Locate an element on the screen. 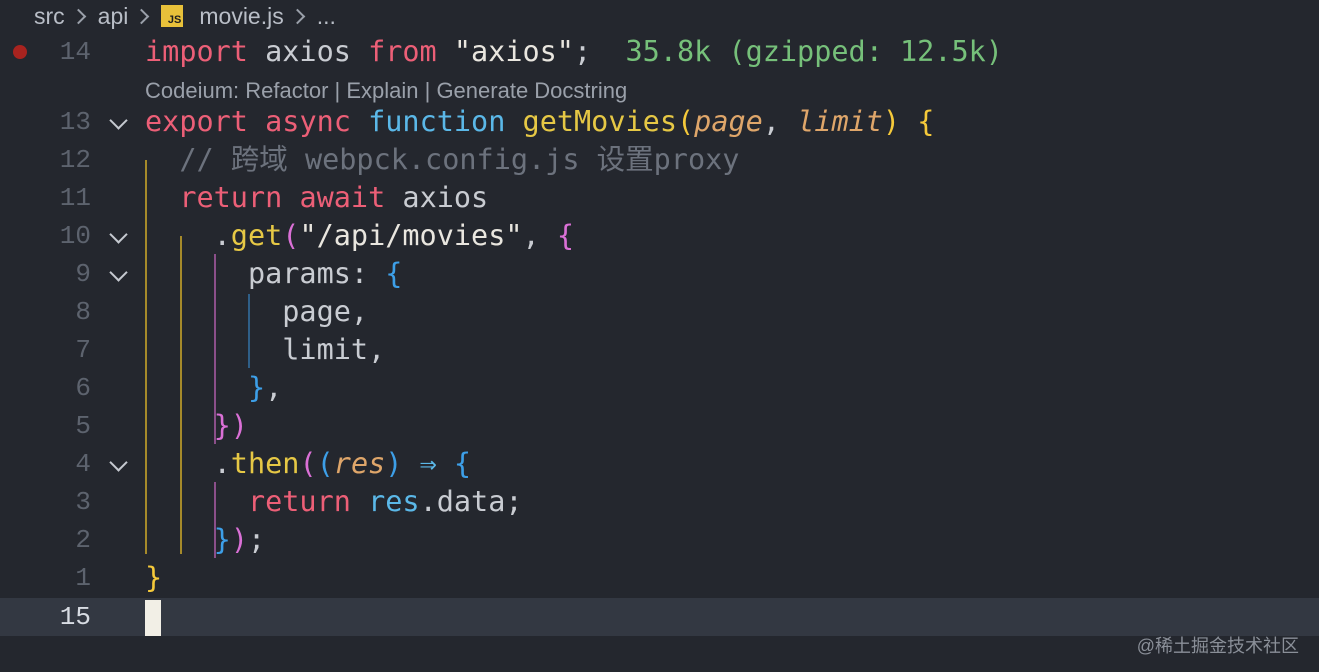  code-token: import is located at coordinates (196, 51).